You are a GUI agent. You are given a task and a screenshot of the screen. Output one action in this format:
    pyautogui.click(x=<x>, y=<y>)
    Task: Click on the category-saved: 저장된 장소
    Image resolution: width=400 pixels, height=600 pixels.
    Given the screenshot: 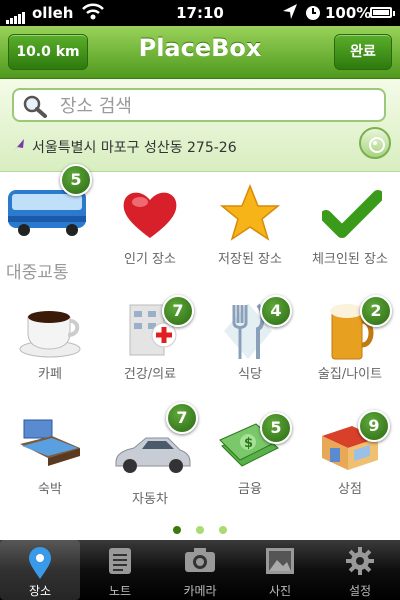 What is the action you would take?
    pyautogui.click(x=250, y=227)
    